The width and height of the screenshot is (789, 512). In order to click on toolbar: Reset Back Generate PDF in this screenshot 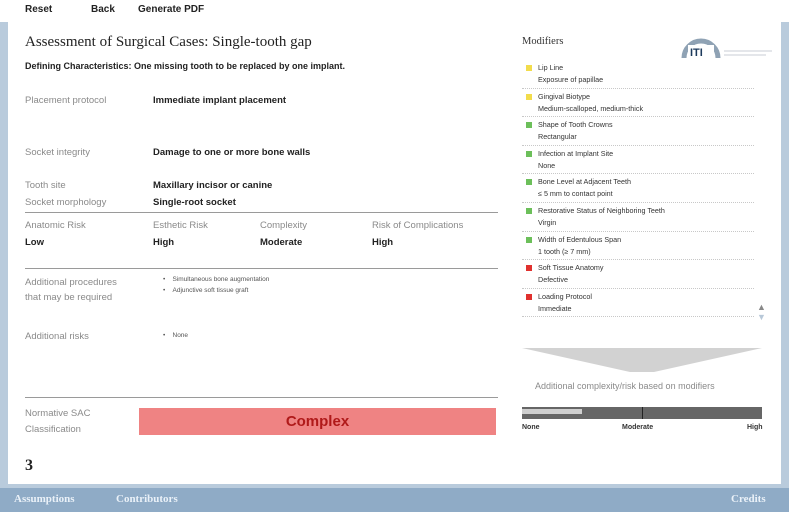, I will do `click(394, 11)`.